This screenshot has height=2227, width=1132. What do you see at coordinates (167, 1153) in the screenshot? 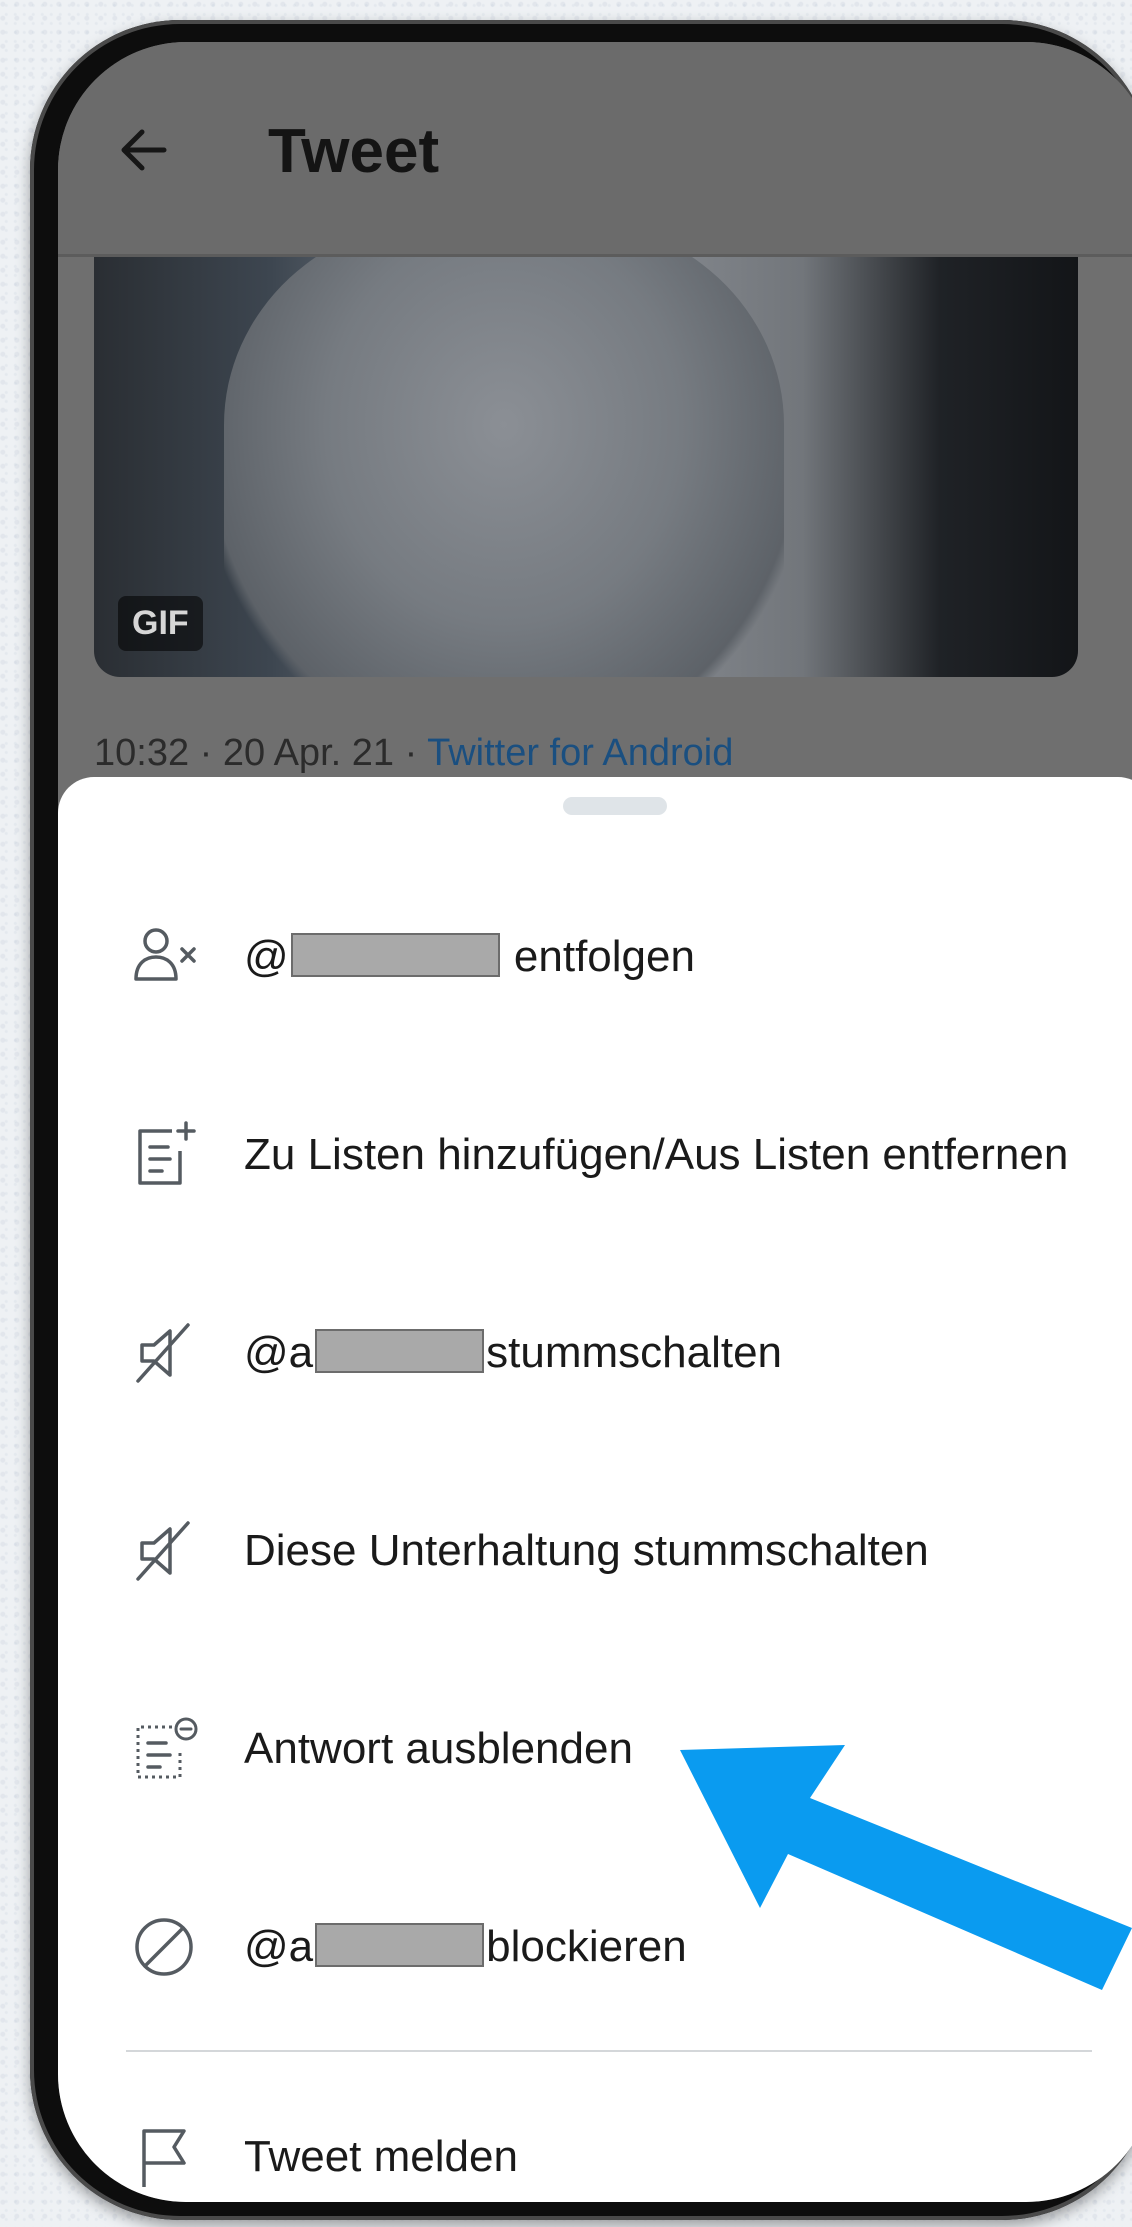
I see `add-to-list-icon` at bounding box center [167, 1153].